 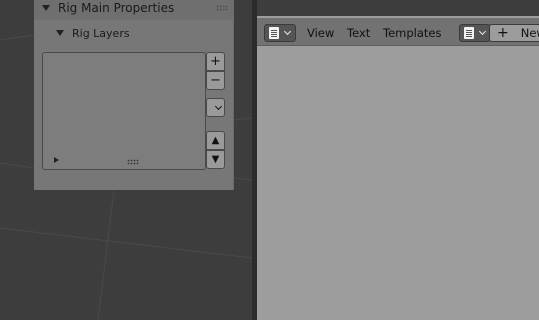 I want to click on move-up-button: ▲, so click(x=215, y=140).